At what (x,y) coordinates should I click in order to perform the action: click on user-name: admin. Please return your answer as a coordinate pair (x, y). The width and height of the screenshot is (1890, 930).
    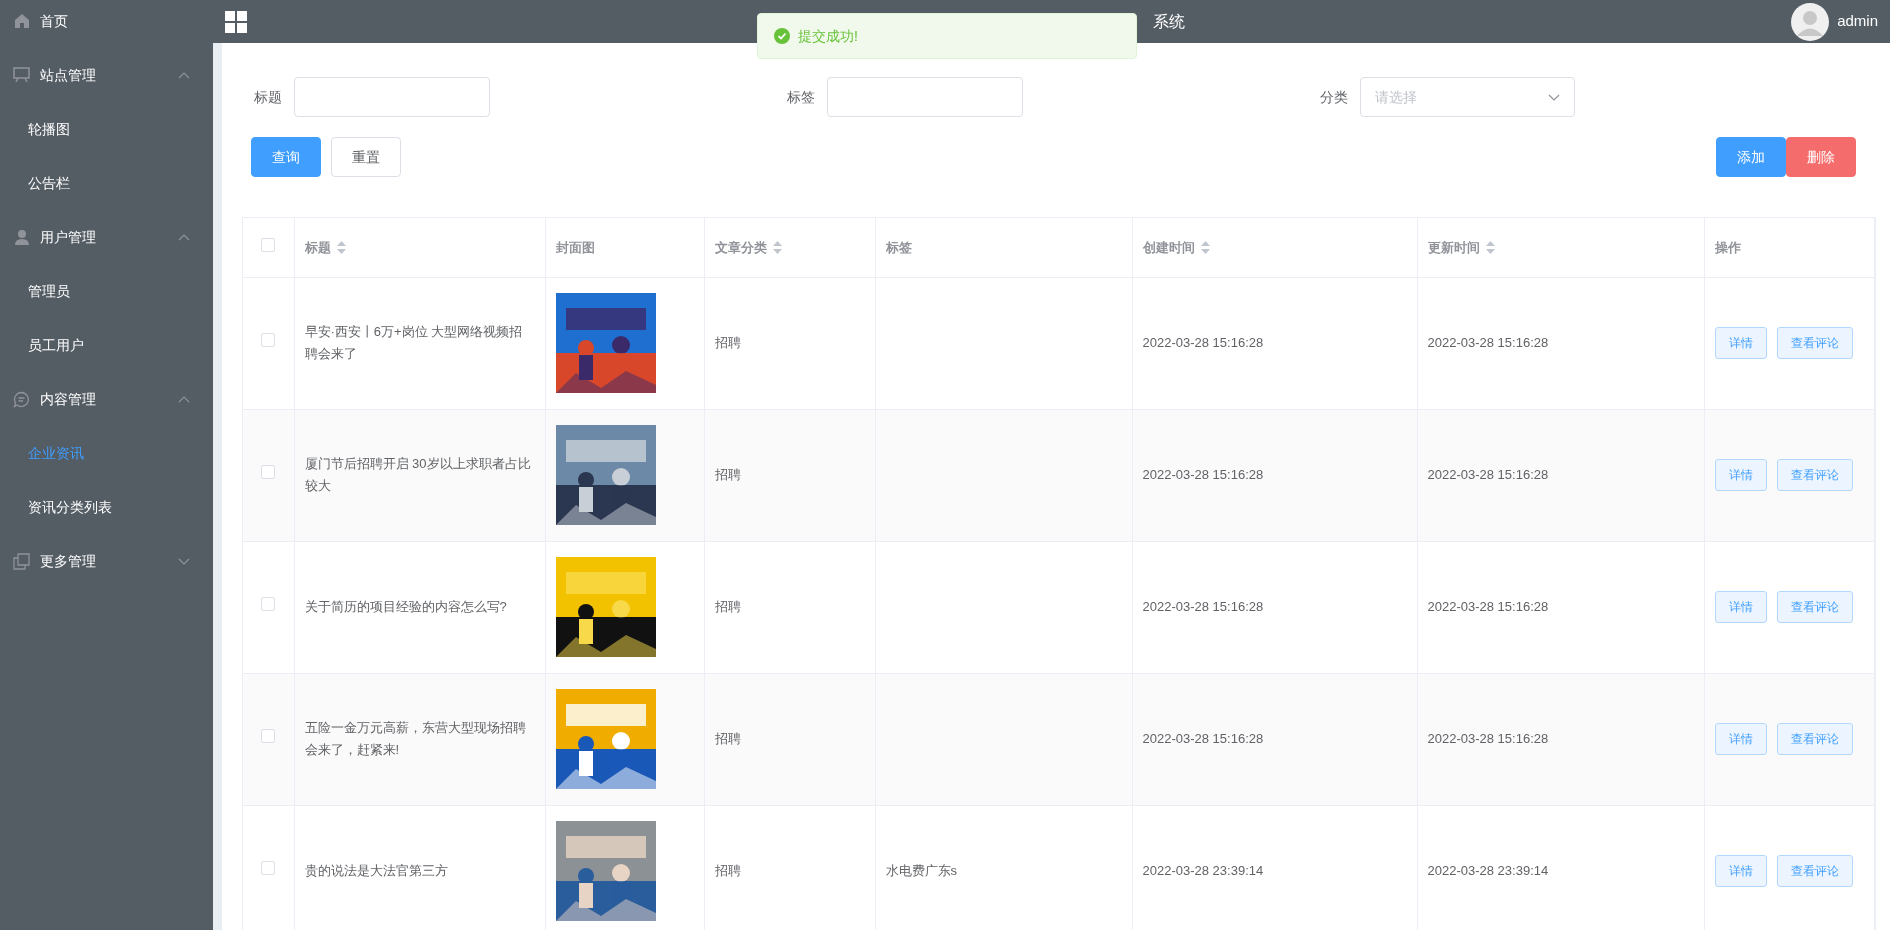
    Looking at the image, I should click on (1857, 21).